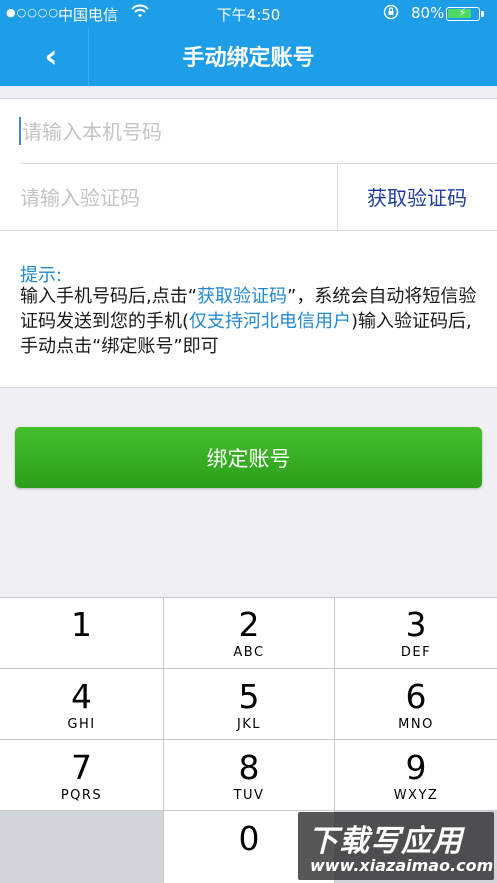  What do you see at coordinates (249, 767) in the screenshot?
I see `keypad-digit: 8` at bounding box center [249, 767].